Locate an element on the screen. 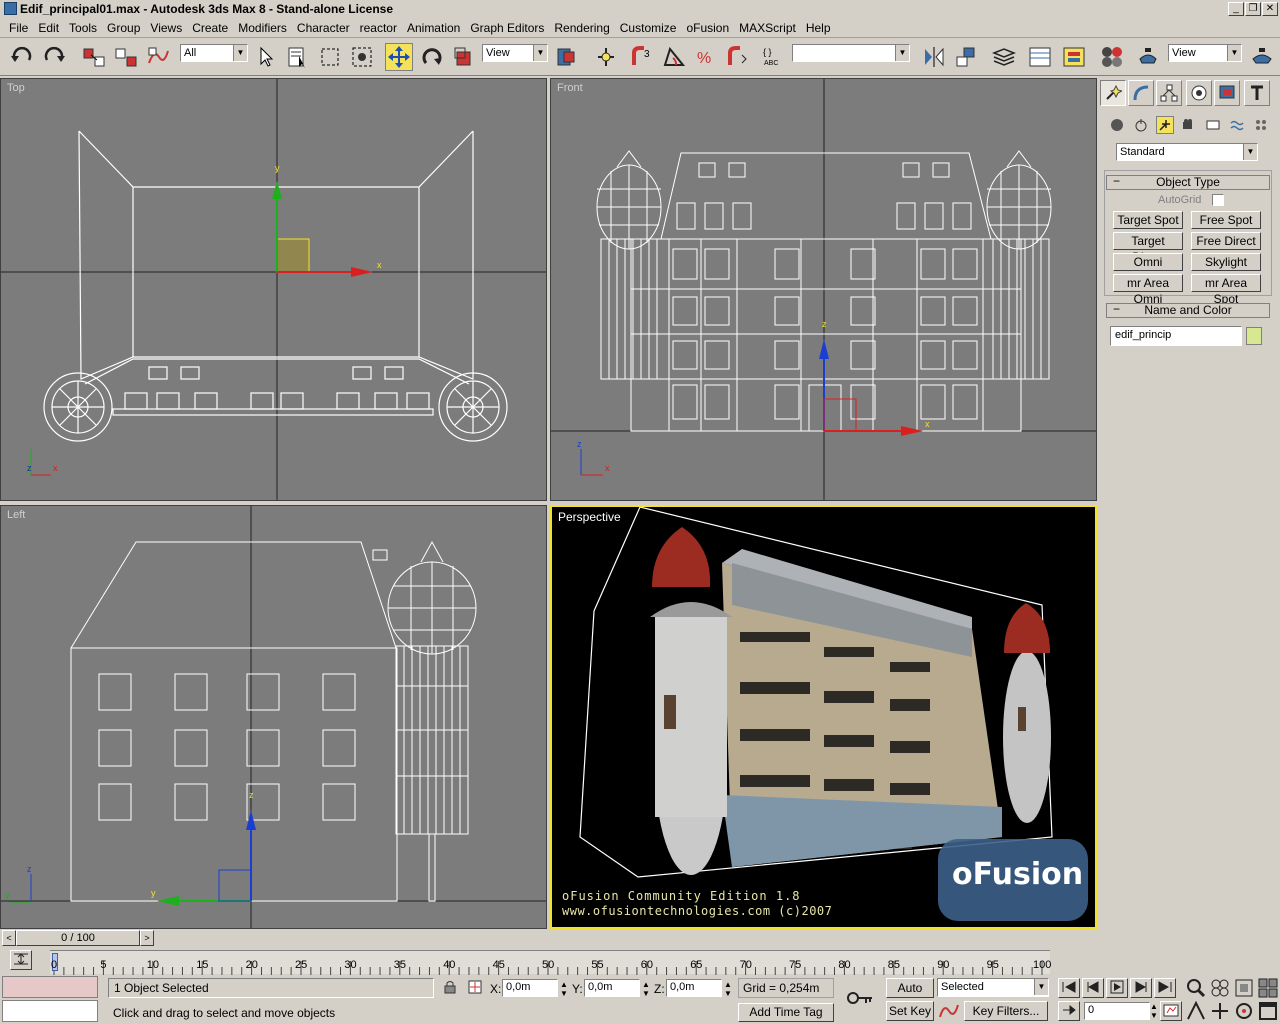 The width and height of the screenshot is (1280, 1024). zoom-all-icon is located at coordinates (1221, 988).